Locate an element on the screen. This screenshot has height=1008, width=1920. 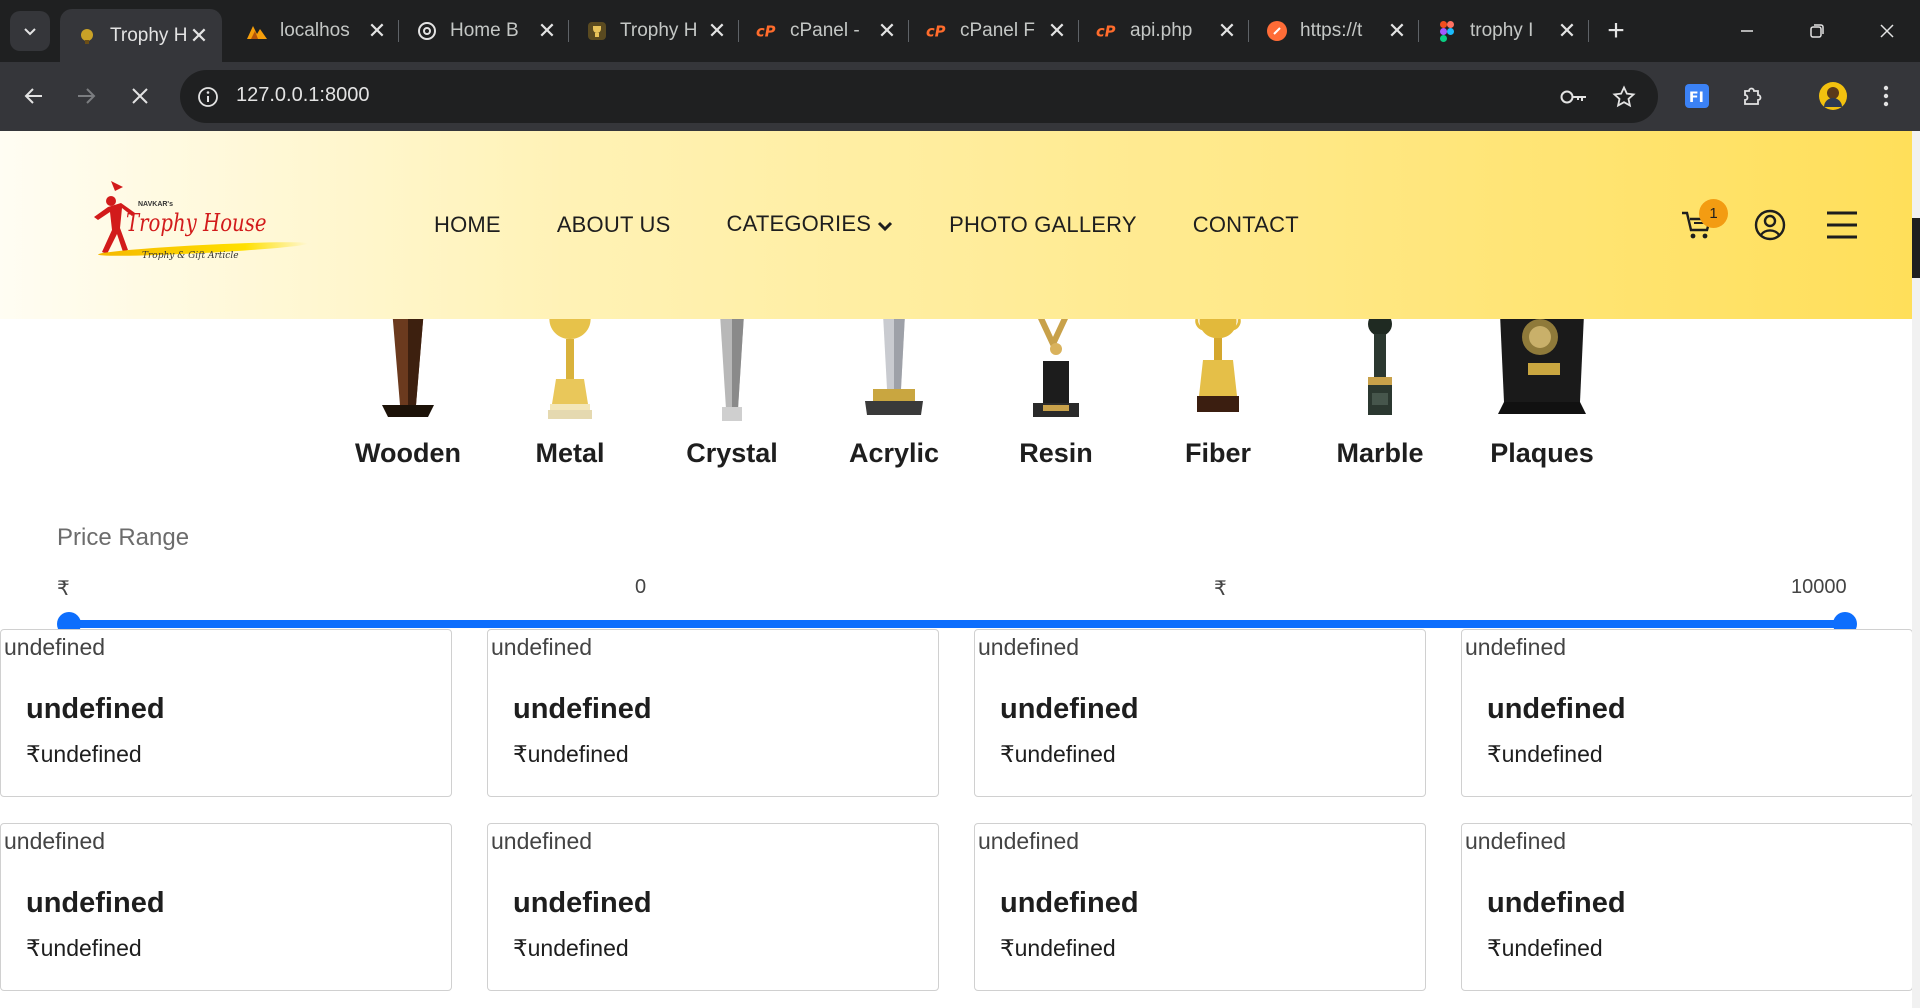
category-marble: Marble is located at coordinates (1380, 390).